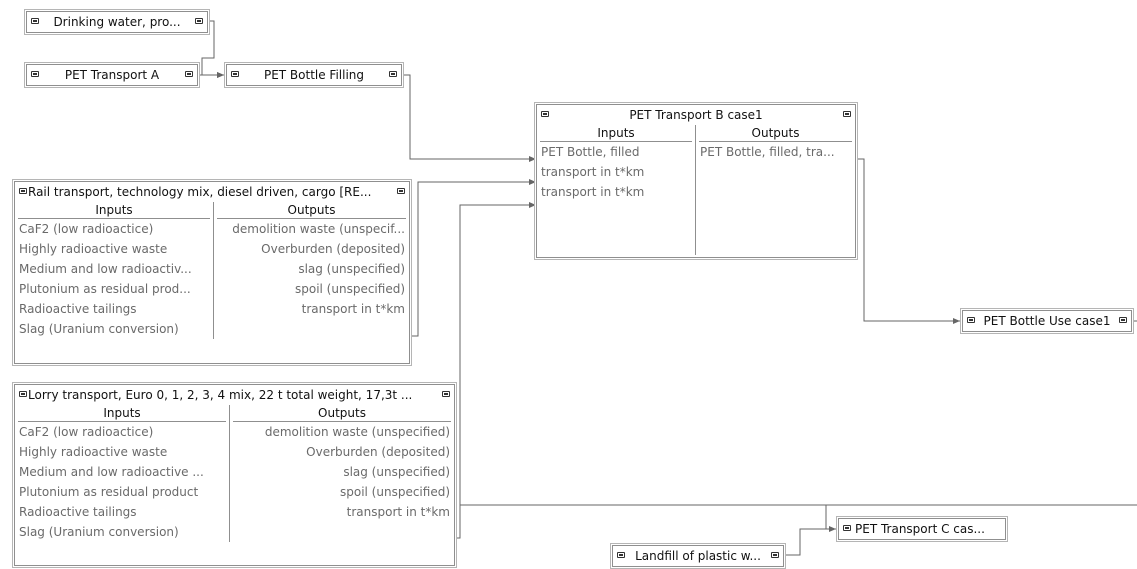 The image size is (1137, 569). I want to click on input-row: PET Bottle, filled, so click(616, 152).